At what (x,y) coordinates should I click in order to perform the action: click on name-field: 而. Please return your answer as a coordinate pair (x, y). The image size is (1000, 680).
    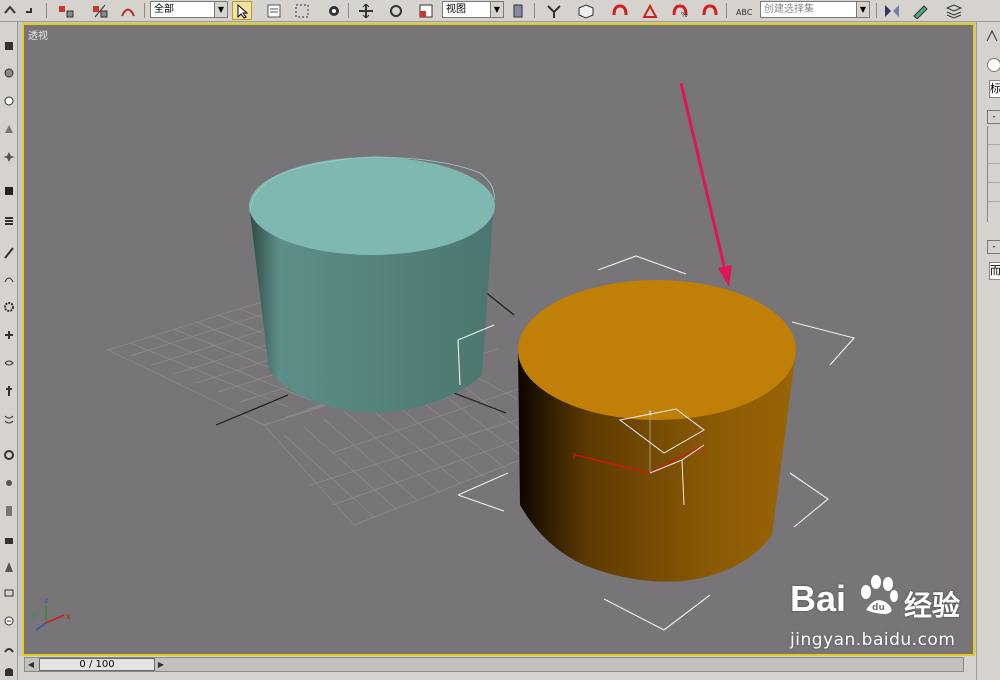
    Looking at the image, I should click on (994, 271).